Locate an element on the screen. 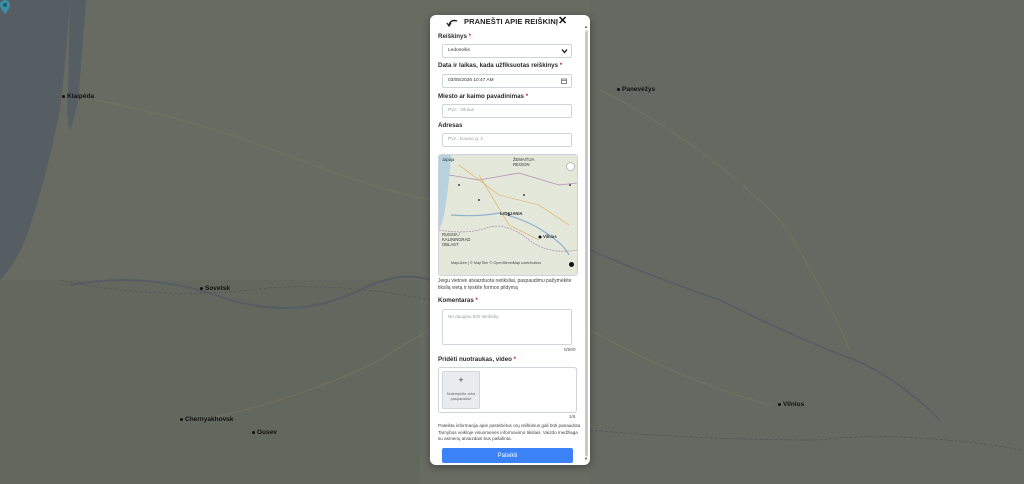  map-city-label: Vilnius is located at coordinates (791, 404).